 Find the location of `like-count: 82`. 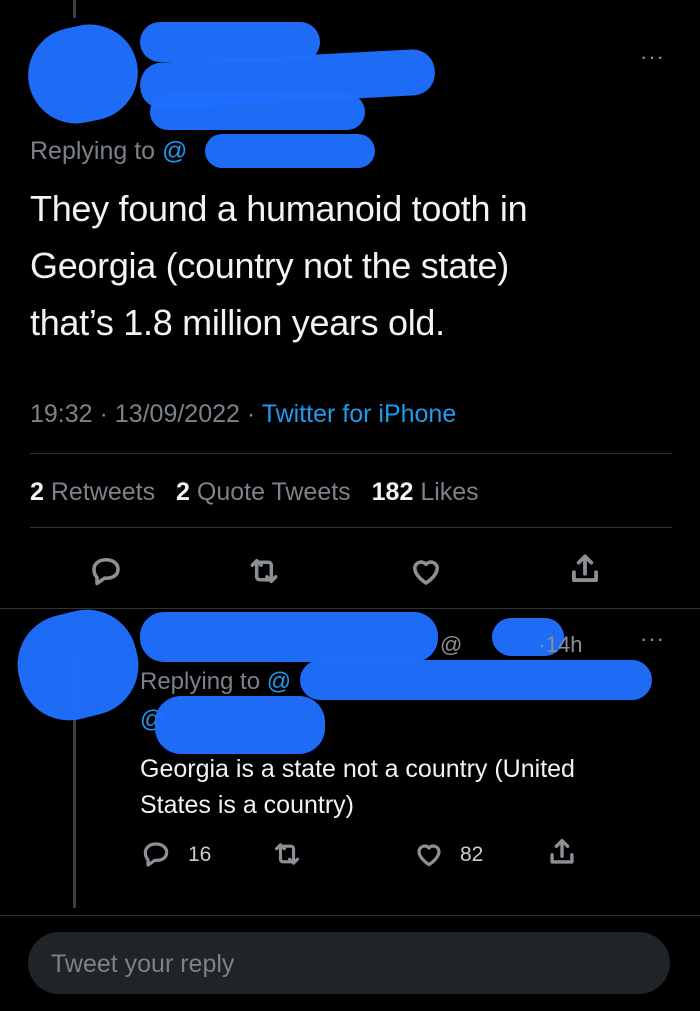

like-count: 82 is located at coordinates (472, 854).